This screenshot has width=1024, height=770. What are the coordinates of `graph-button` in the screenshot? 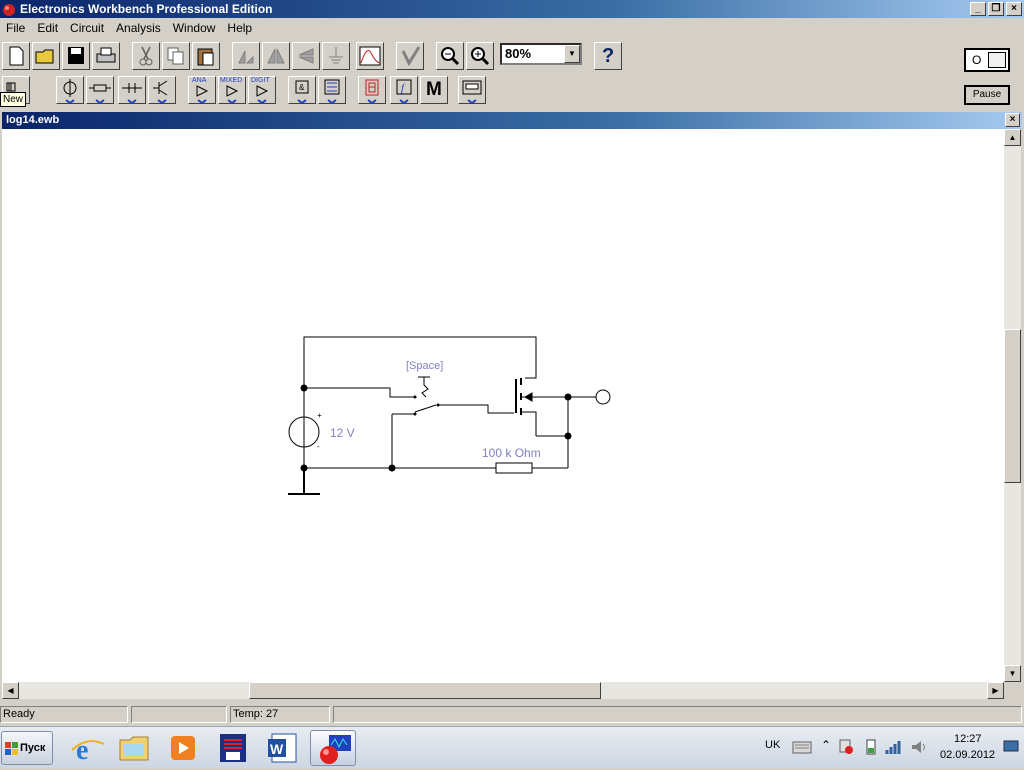 It's located at (370, 56).